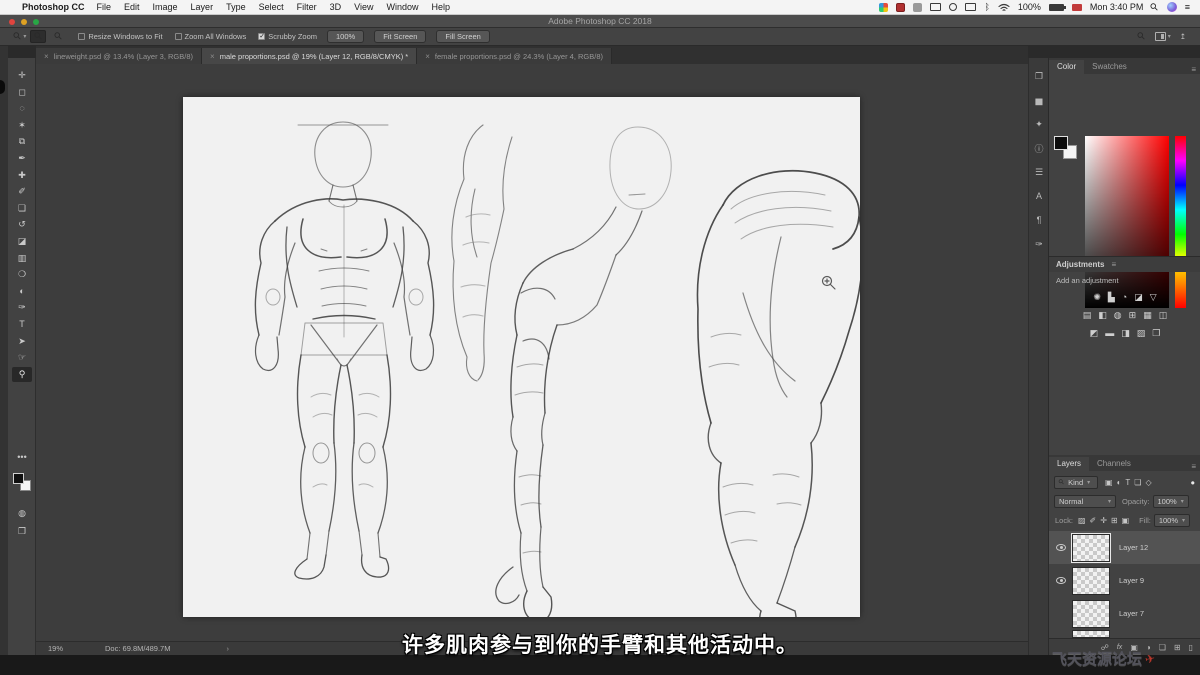  Describe the element at coordinates (287, 36) in the screenshot. I see `scrubby-zoom-checkbox: Scrubby Zoom` at that location.